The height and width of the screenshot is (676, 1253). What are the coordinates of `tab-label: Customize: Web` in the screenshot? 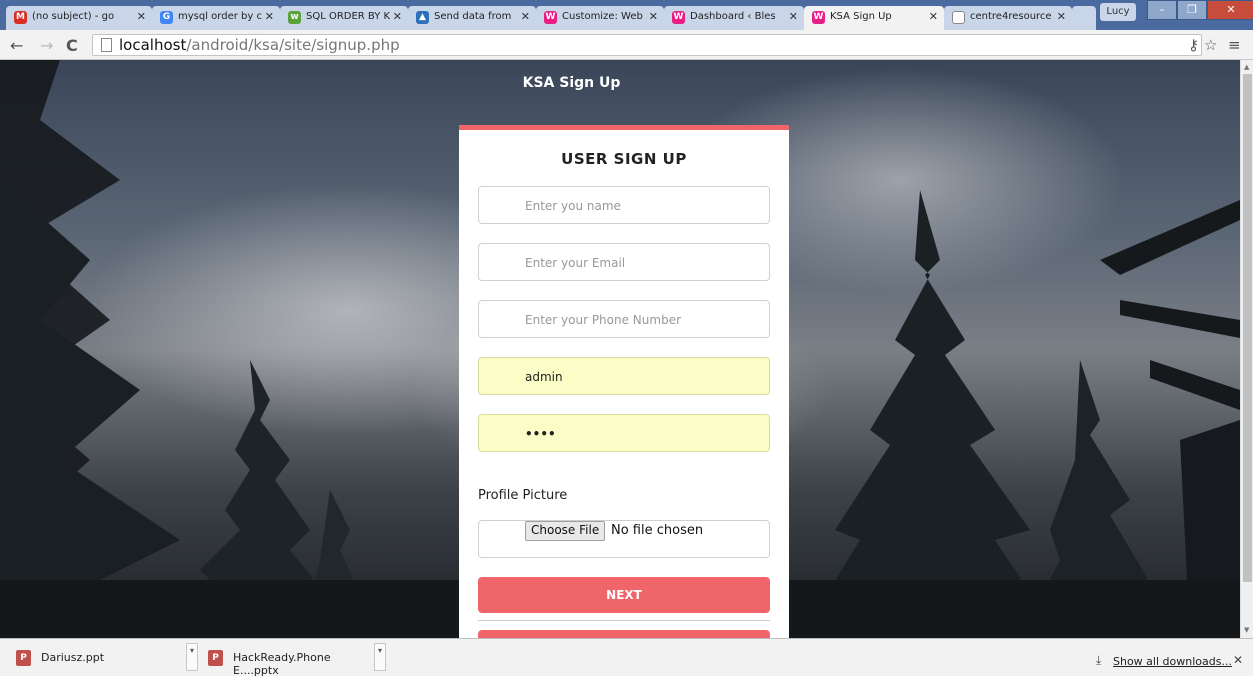 It's located at (602, 16).